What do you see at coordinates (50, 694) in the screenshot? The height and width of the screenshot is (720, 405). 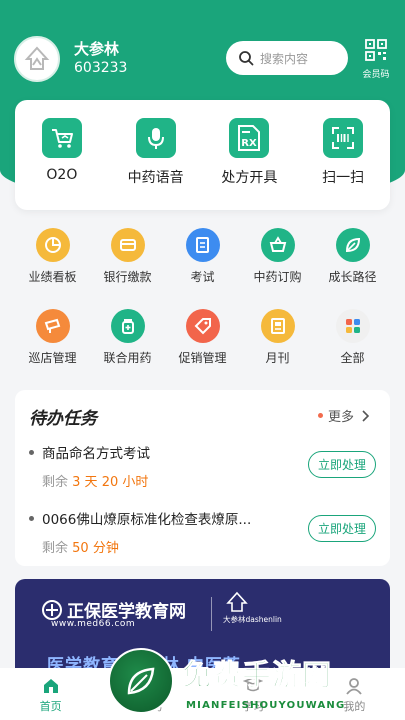 I see `tab-home: 首页` at bounding box center [50, 694].